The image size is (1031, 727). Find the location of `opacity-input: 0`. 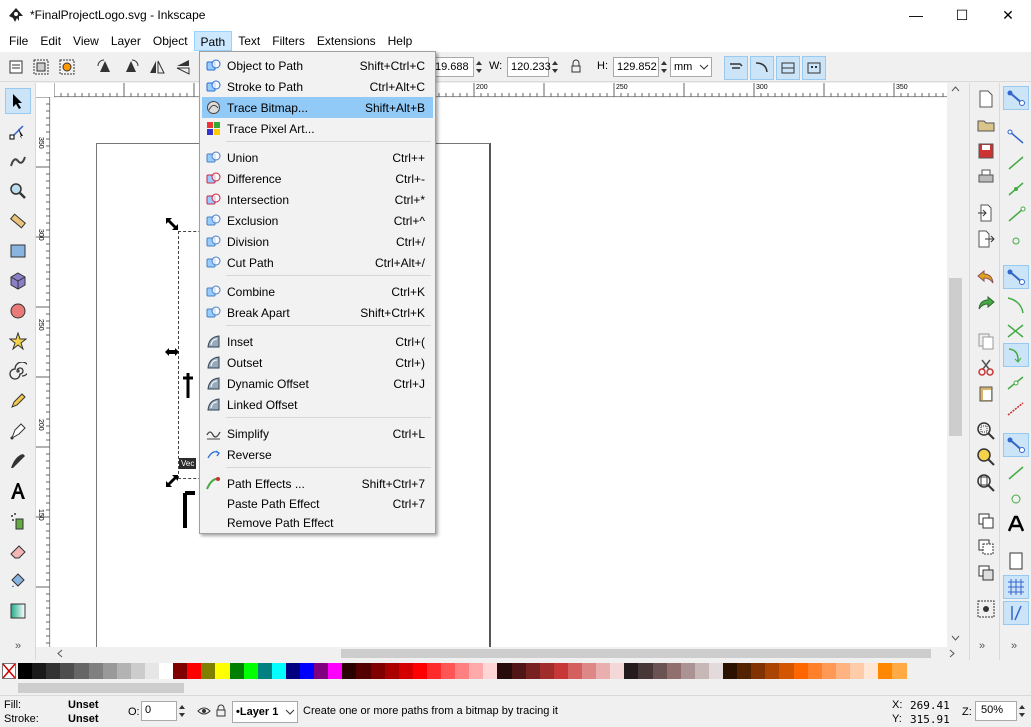

opacity-input: 0 is located at coordinates (159, 711).